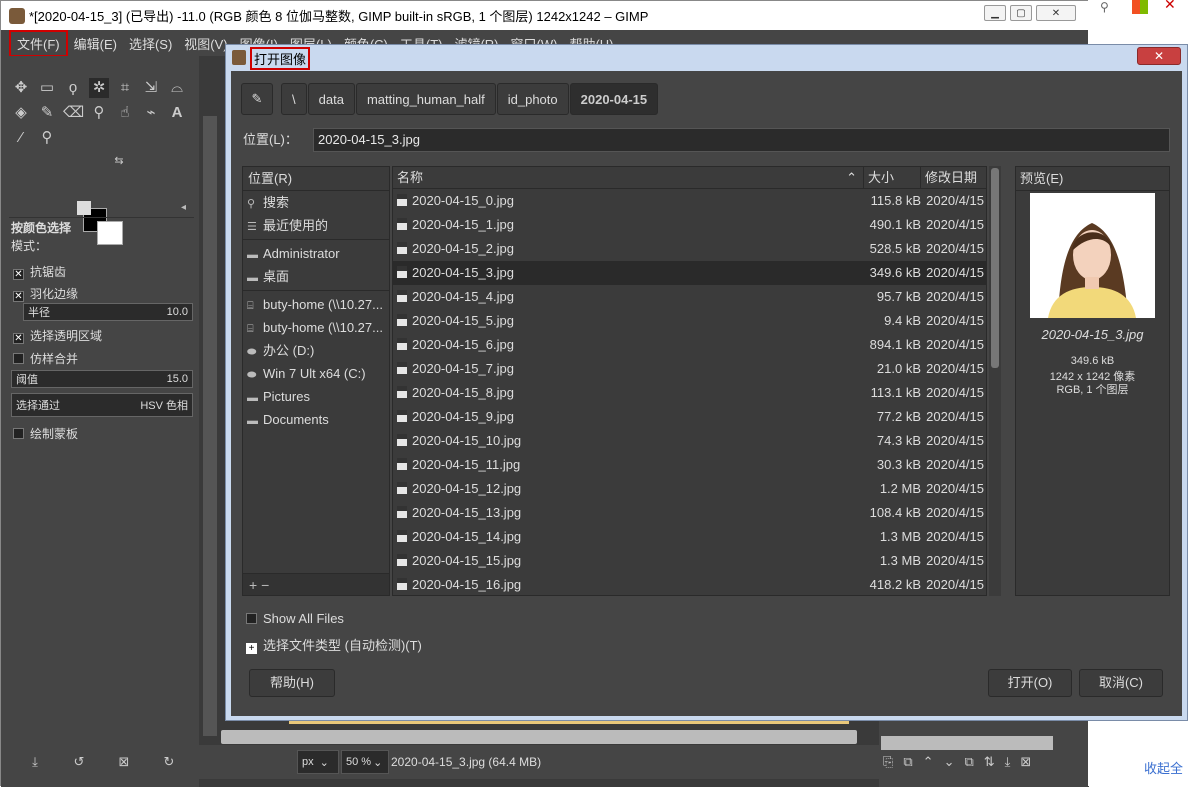 This screenshot has height=787, width=1189. I want to click on bucket-fill-tool-icon: ◈, so click(21, 113).